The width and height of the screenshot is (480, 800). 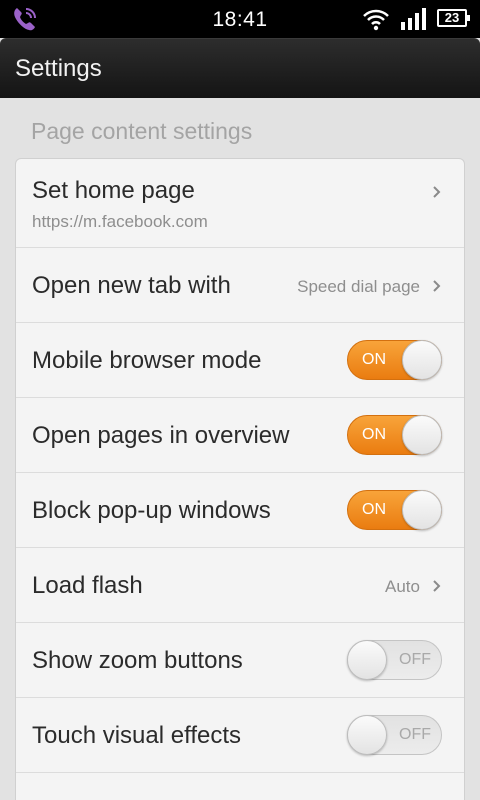 I want to click on setting-value: Auto, so click(x=402, y=586).